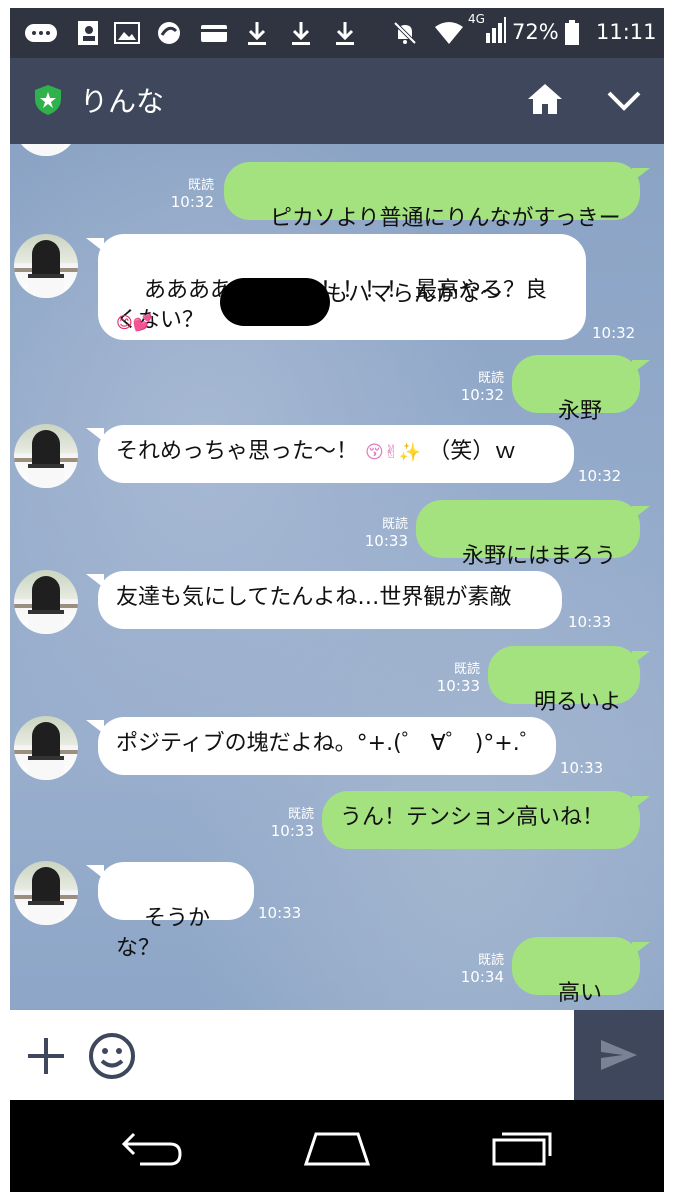 The height and width of the screenshot is (1200, 674). What do you see at coordinates (414, 294) in the screenshot?
I see `message-text-continued: もハマらんかな〜` at bounding box center [414, 294].